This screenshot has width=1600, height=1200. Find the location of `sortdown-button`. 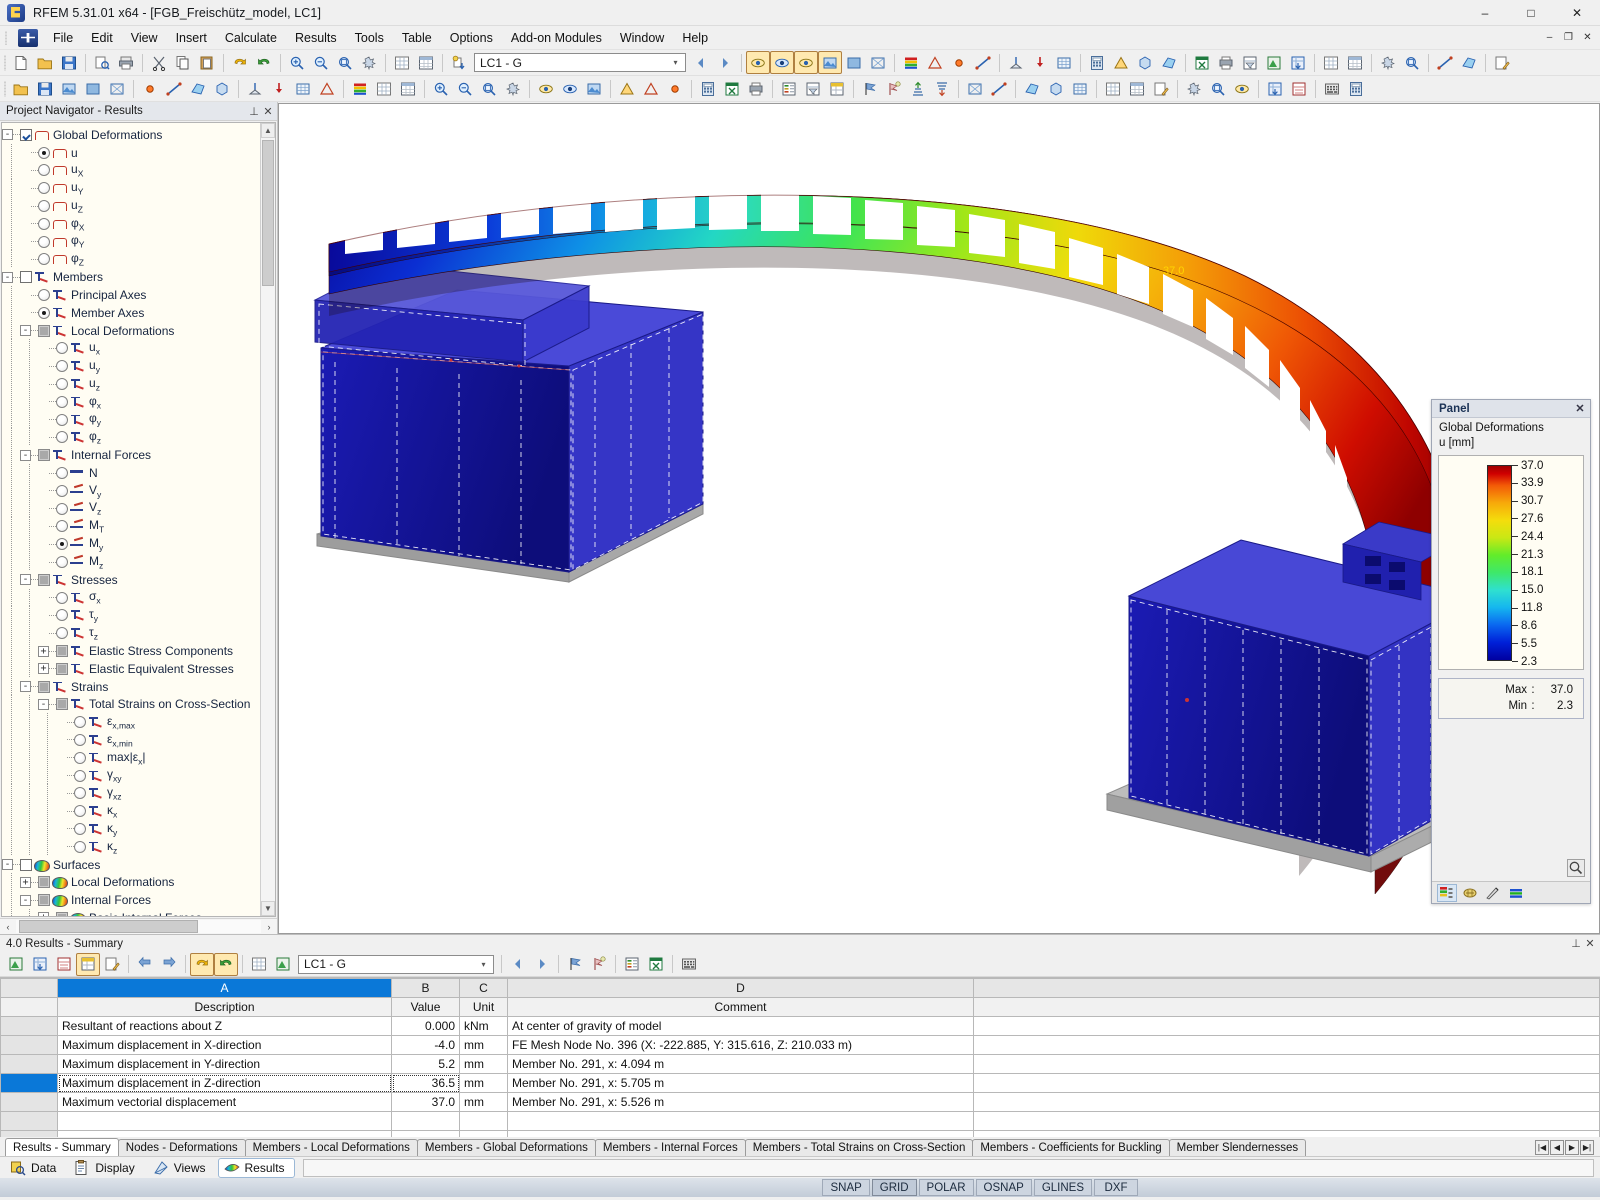

sortdown-button is located at coordinates (942, 88).